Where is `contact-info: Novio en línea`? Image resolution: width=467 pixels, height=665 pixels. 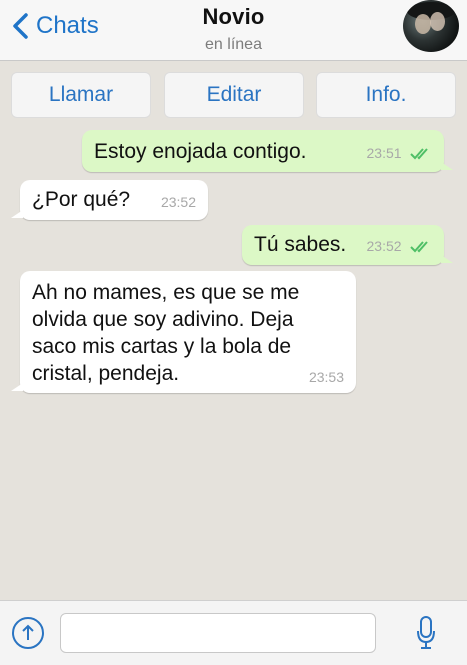 contact-info: Novio en línea is located at coordinates (233, 29).